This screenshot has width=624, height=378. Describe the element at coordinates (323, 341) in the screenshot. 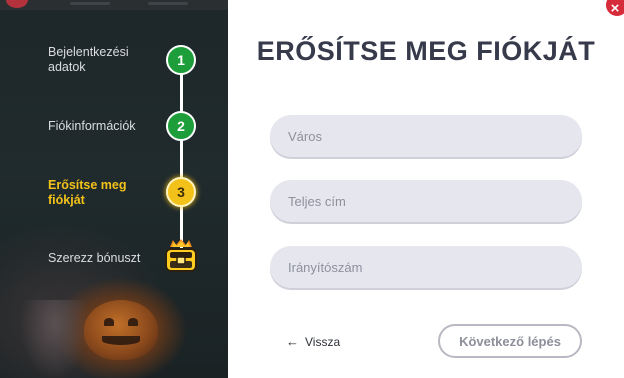

I see `back-button-label: Vissza` at that location.